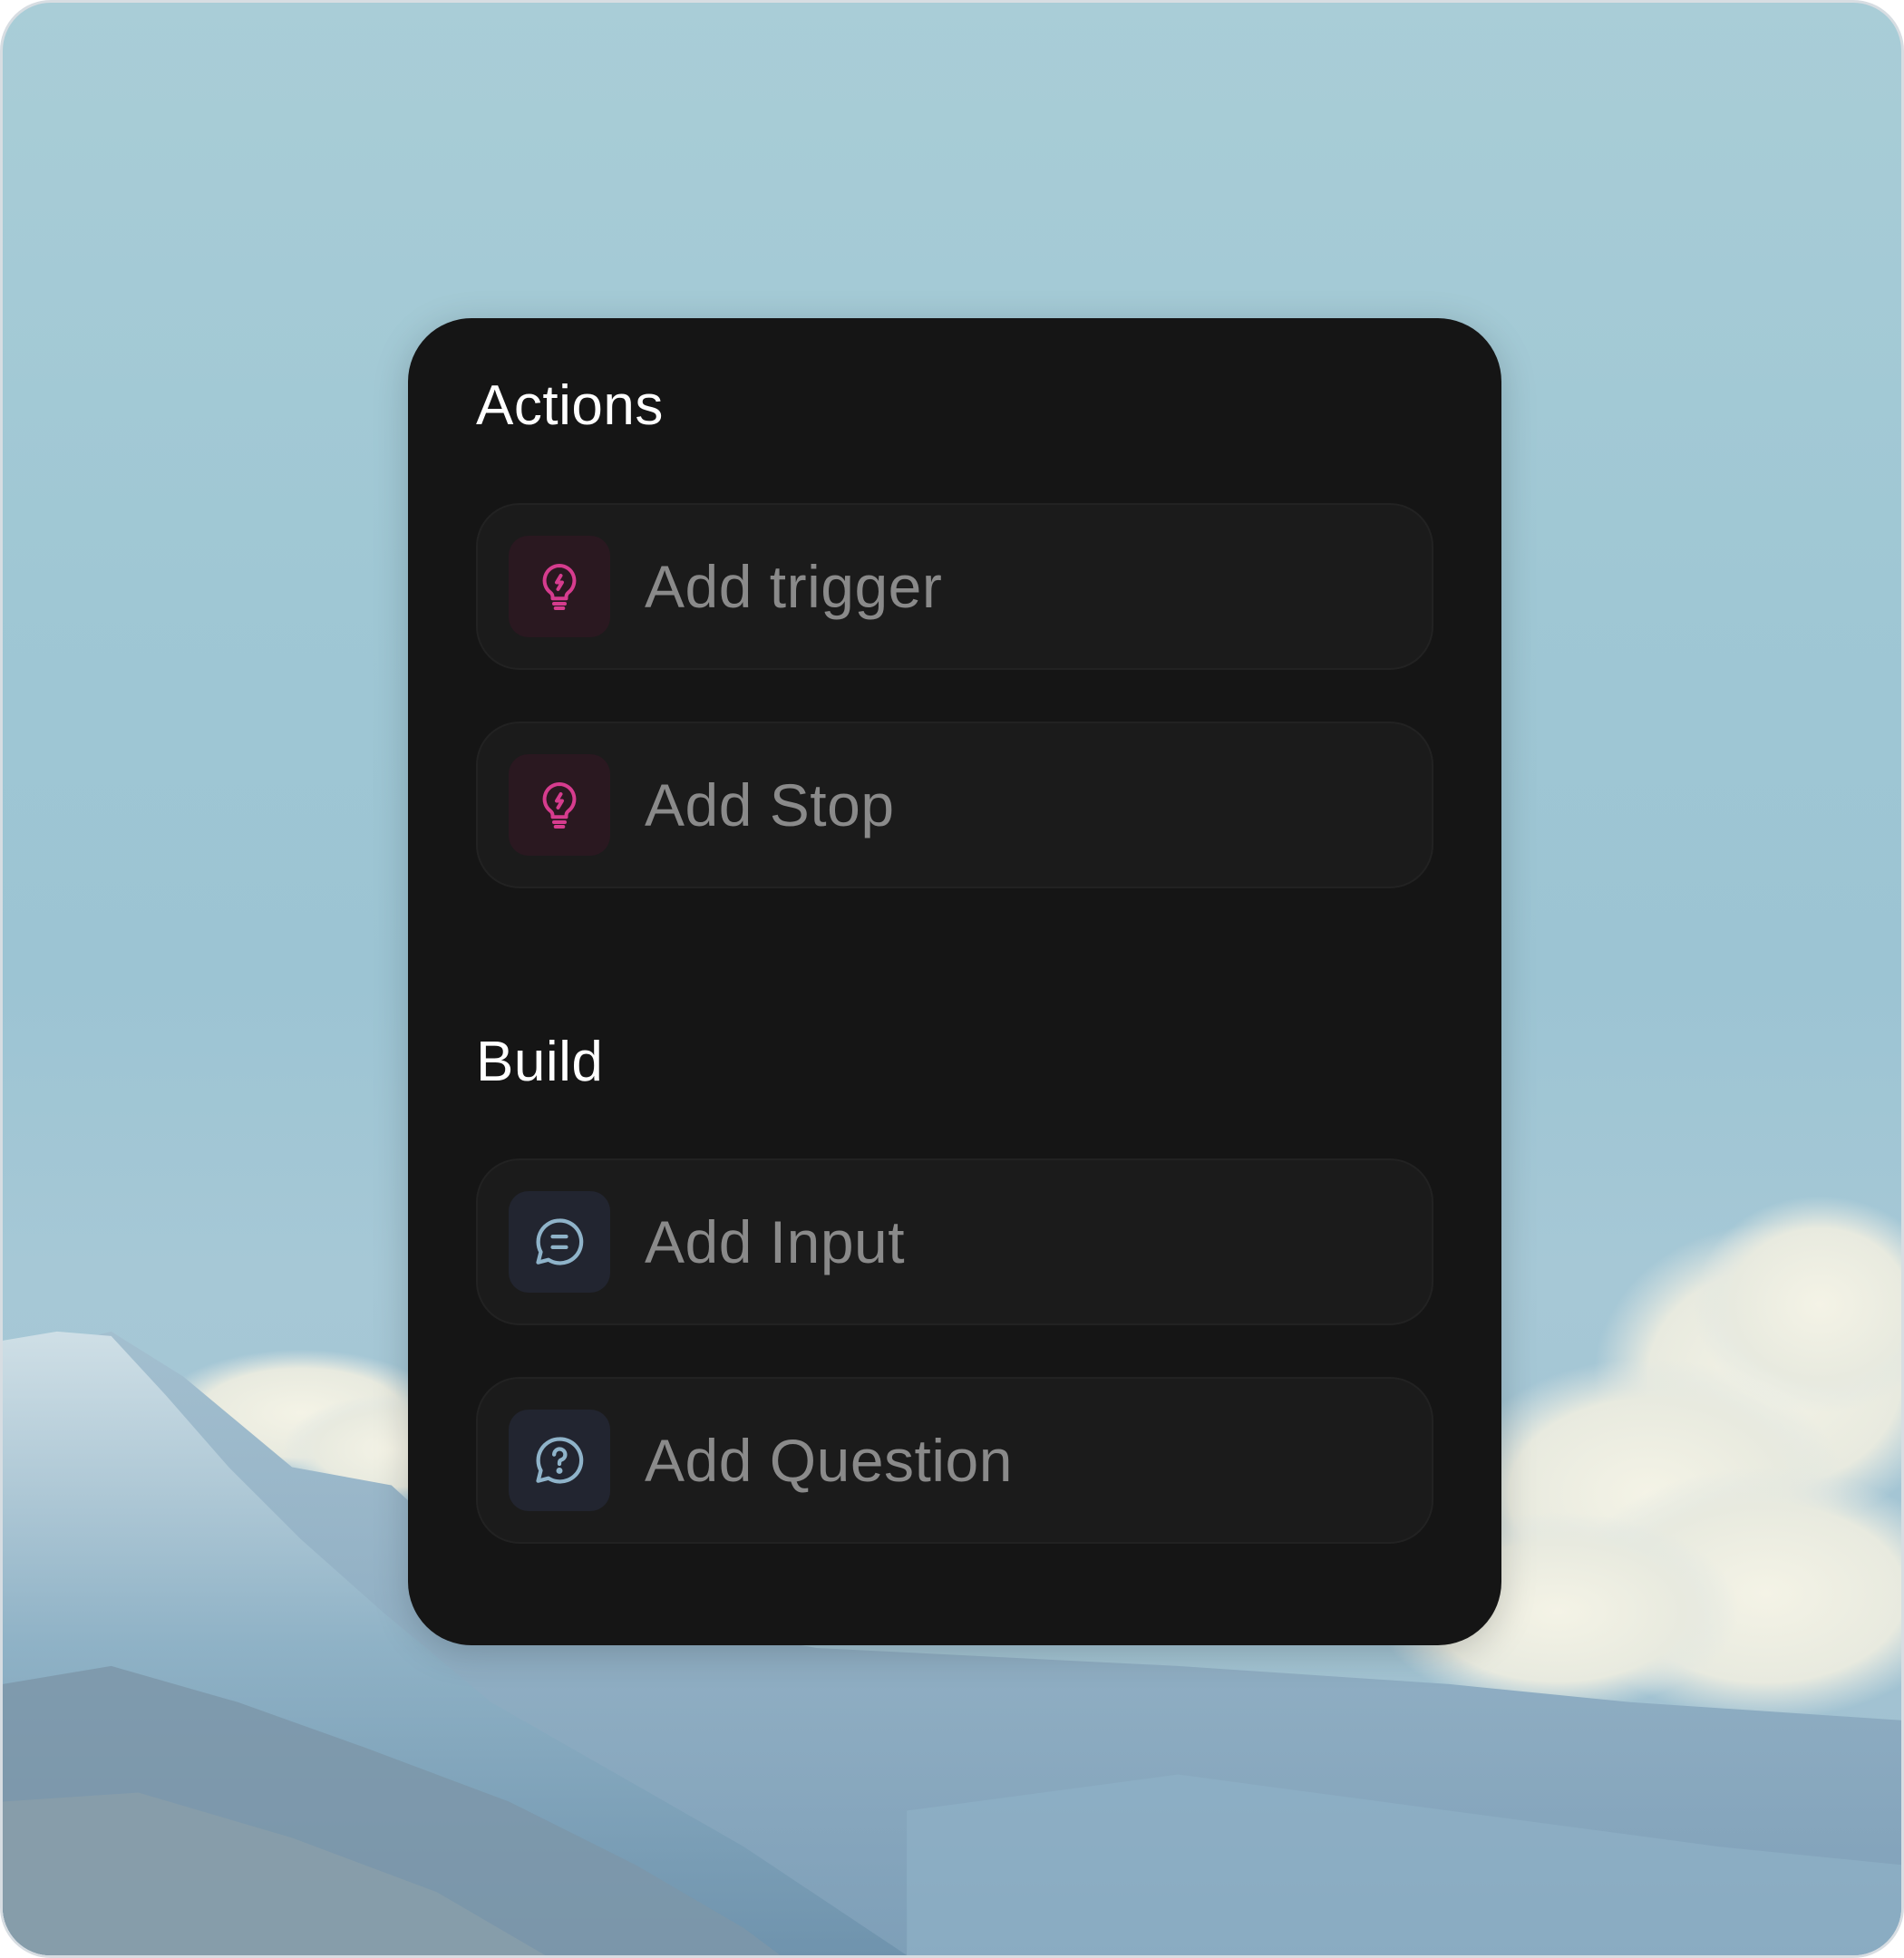  I want to click on add-input-button: Add Input, so click(954, 1242).